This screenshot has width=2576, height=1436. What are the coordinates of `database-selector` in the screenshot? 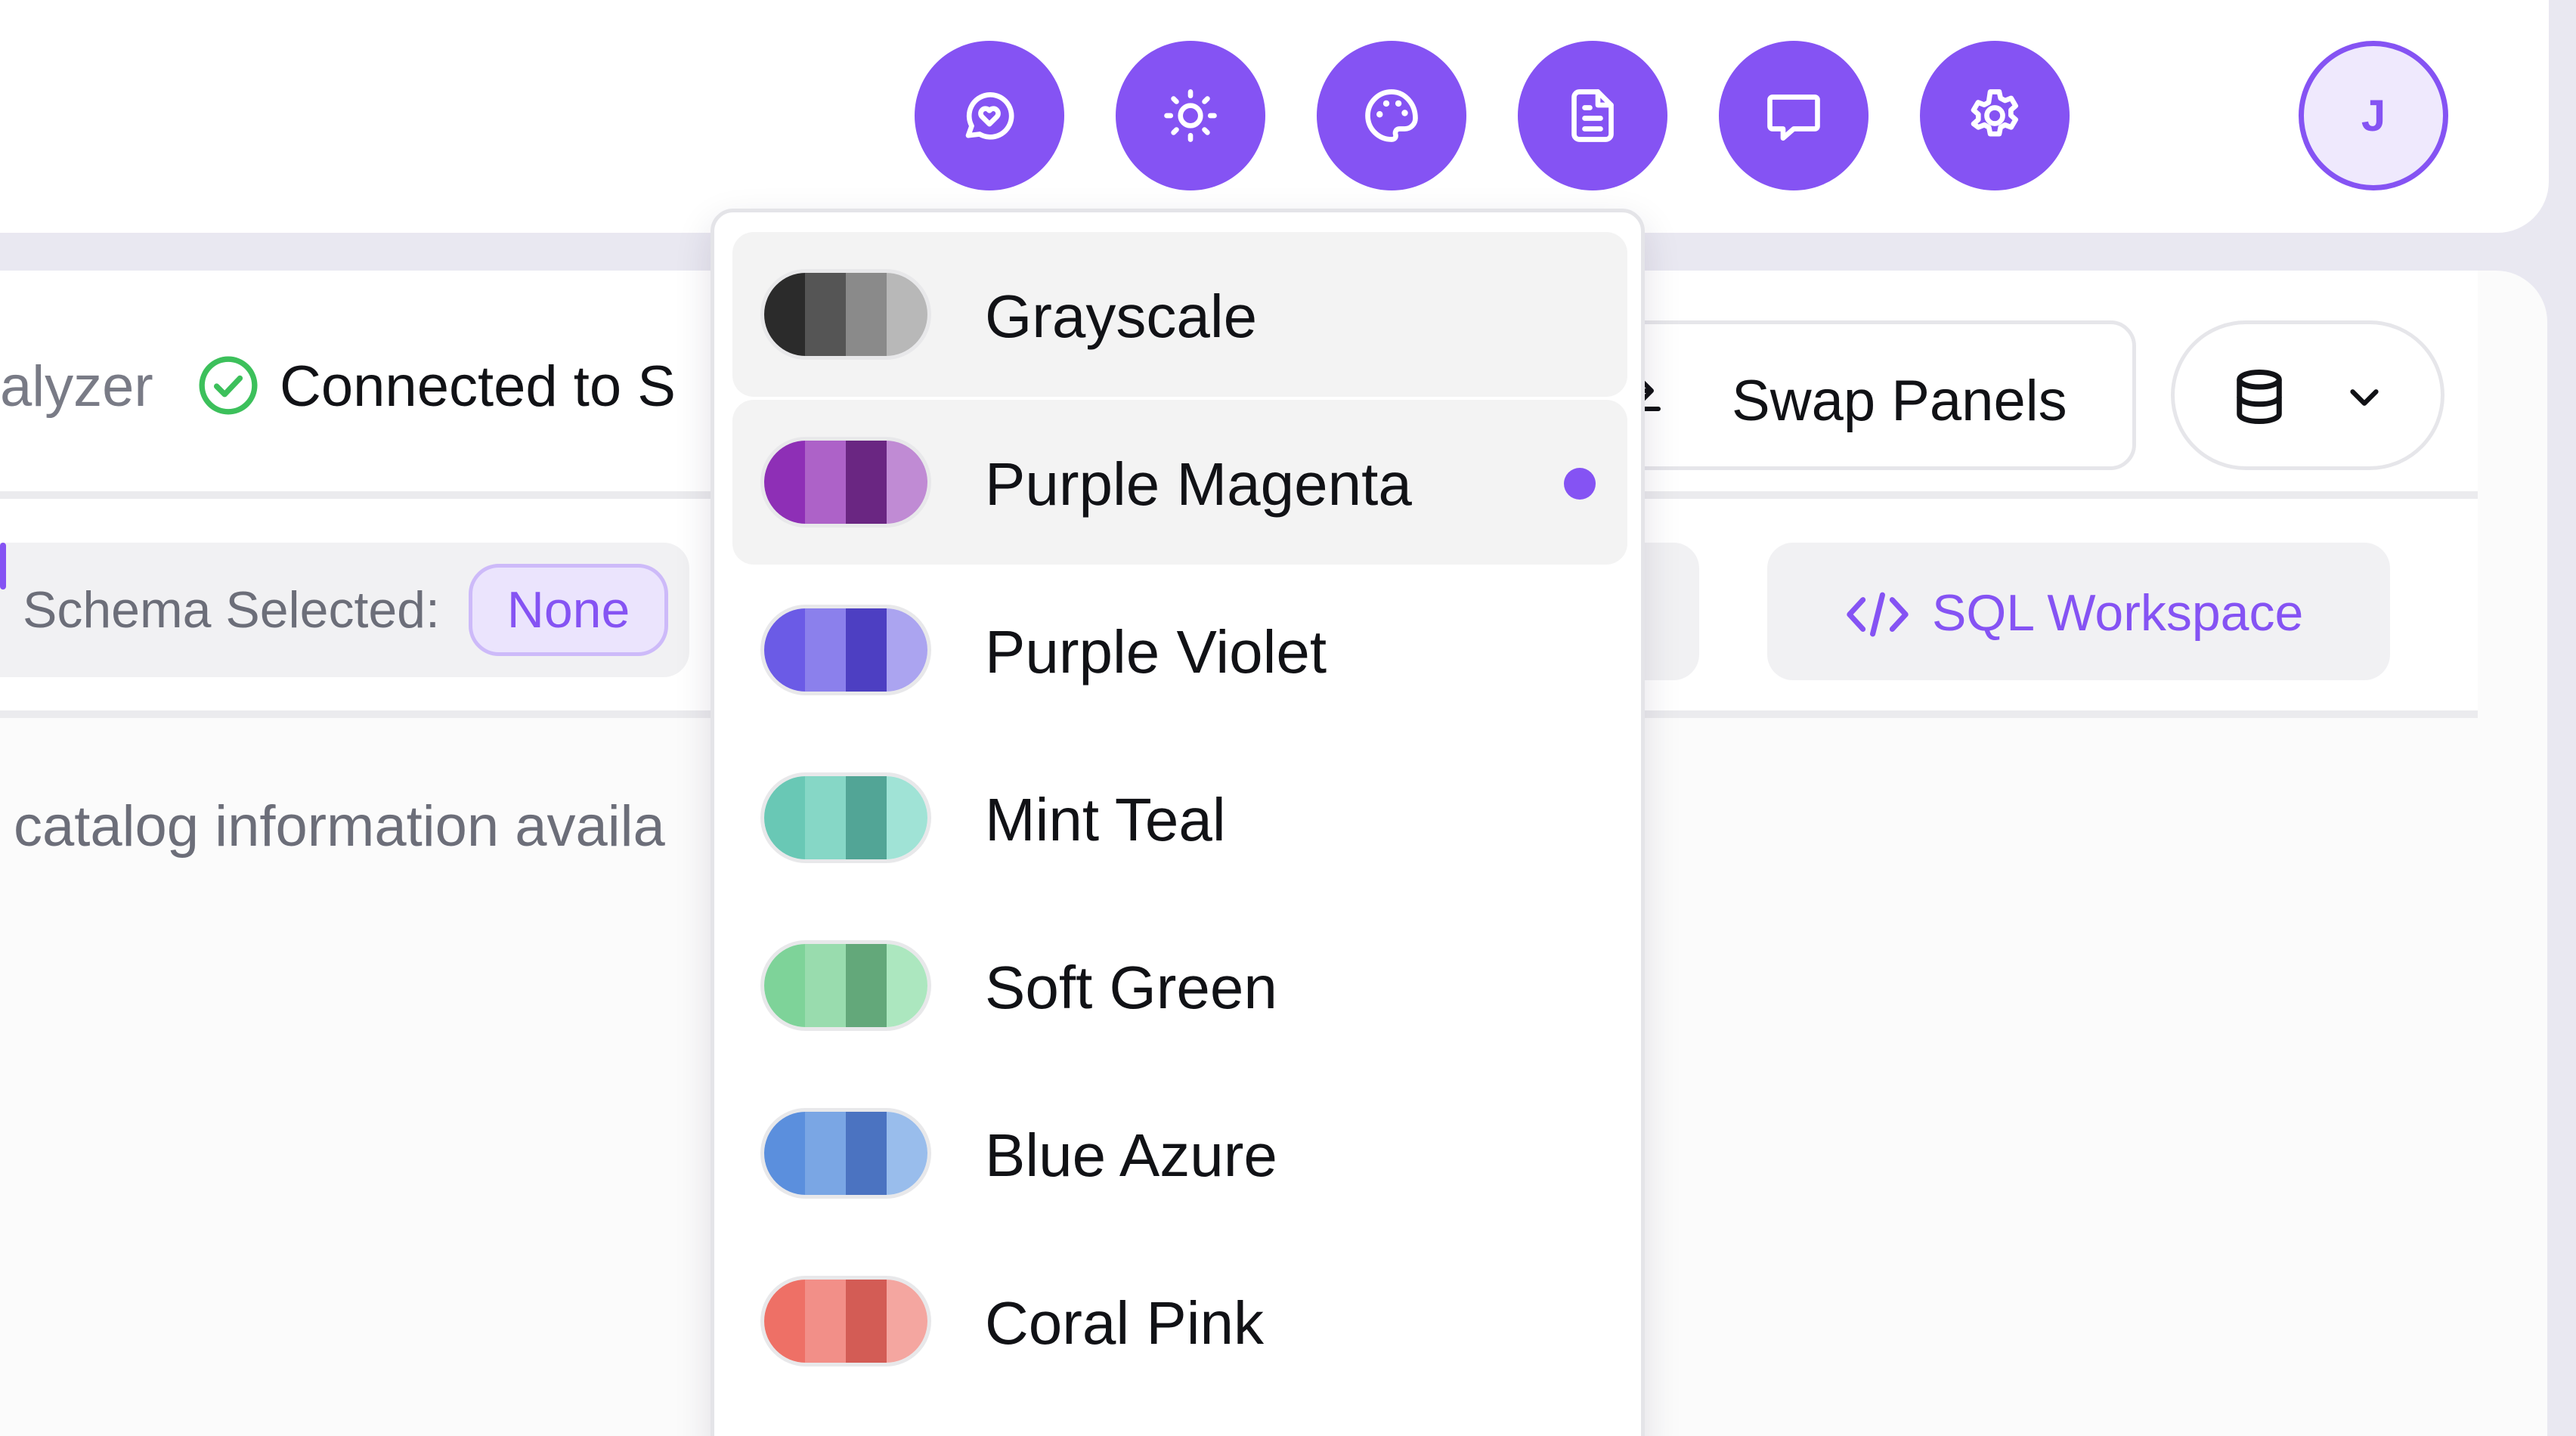 It's located at (2307, 395).